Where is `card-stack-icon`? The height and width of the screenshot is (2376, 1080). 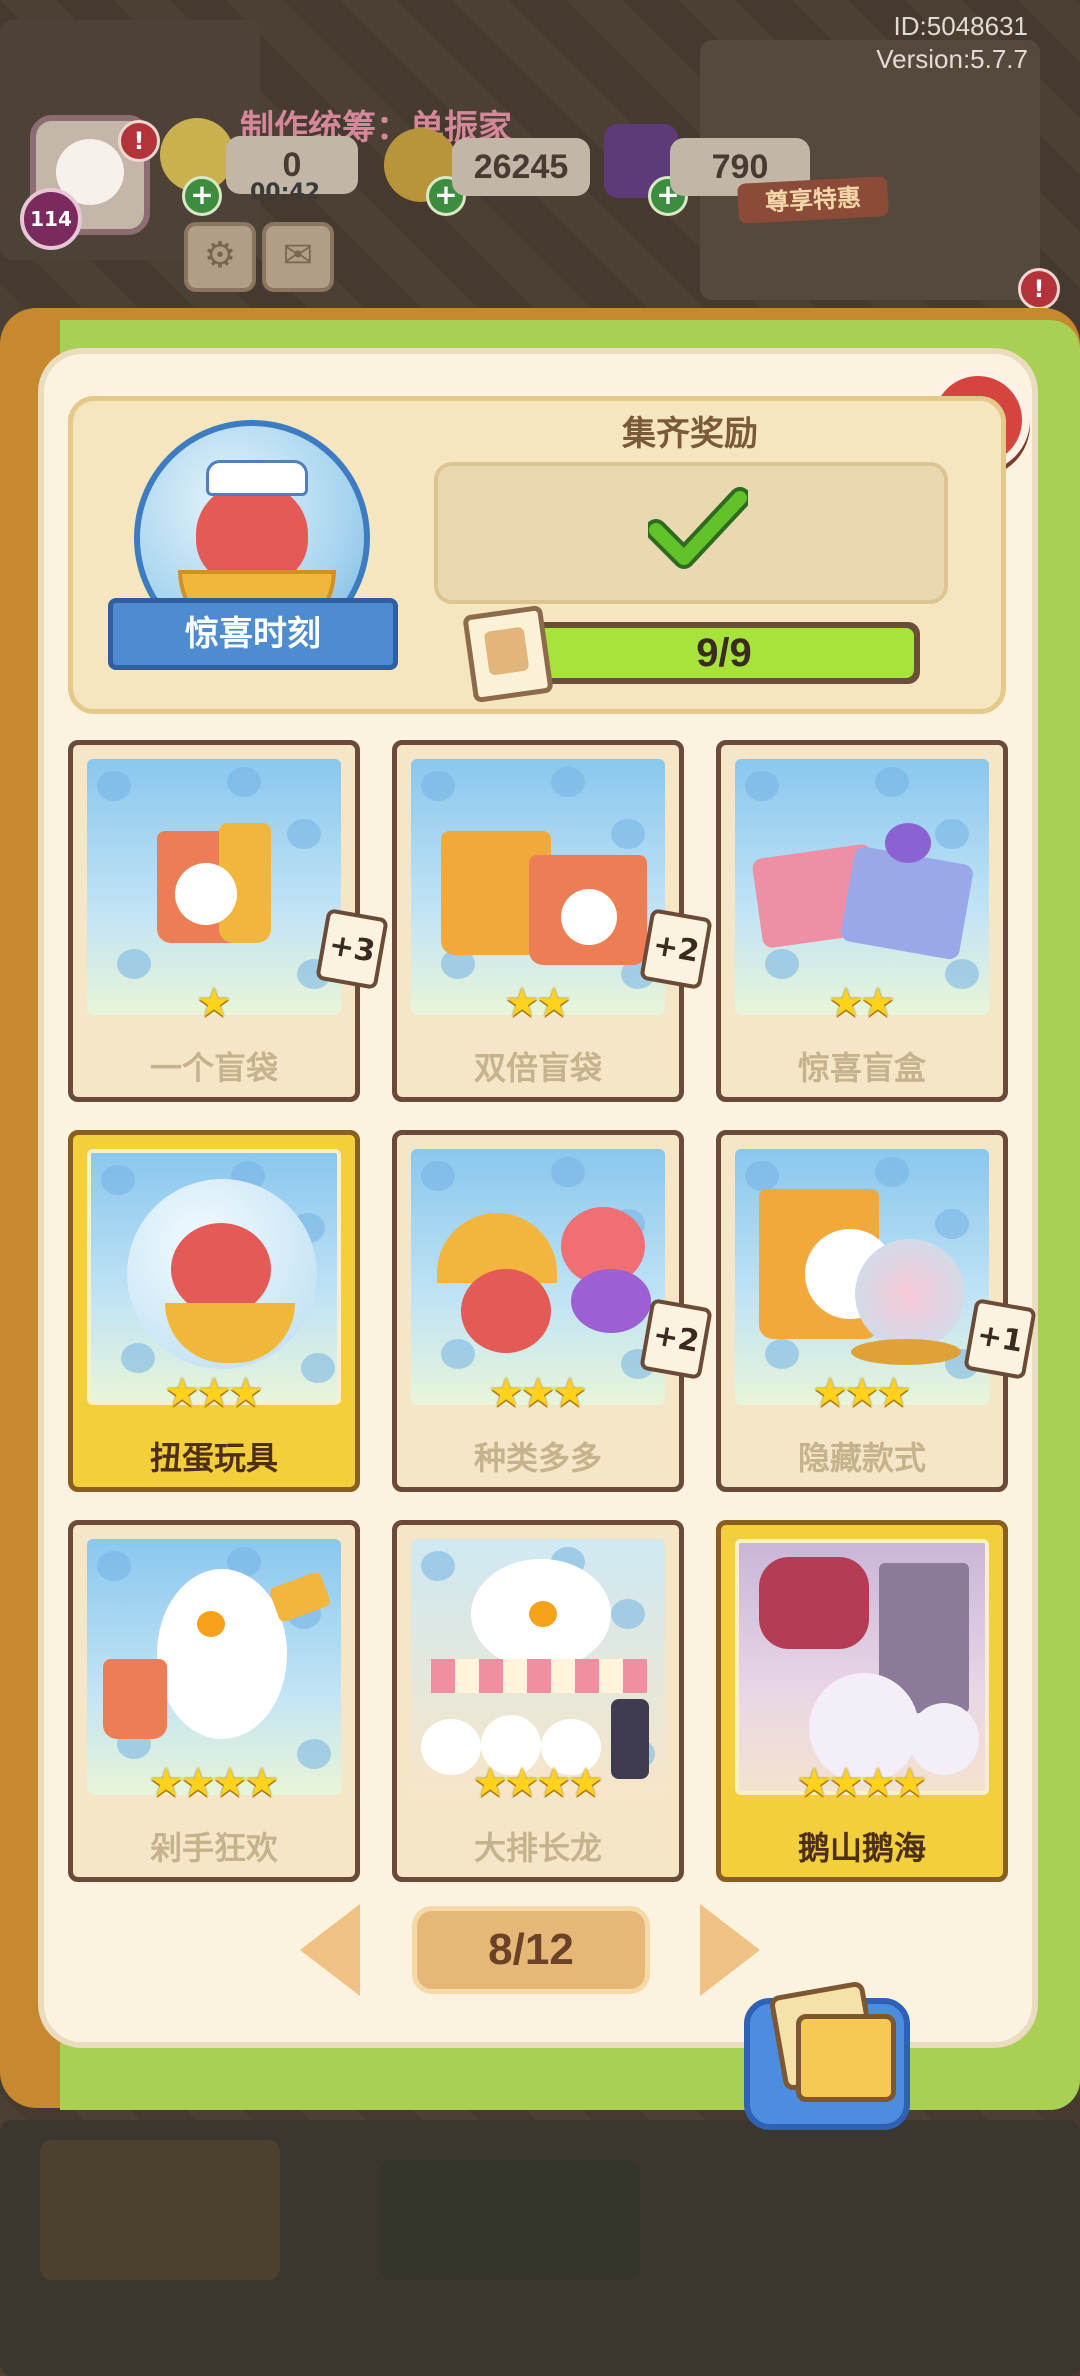
card-stack-icon is located at coordinates (508, 654).